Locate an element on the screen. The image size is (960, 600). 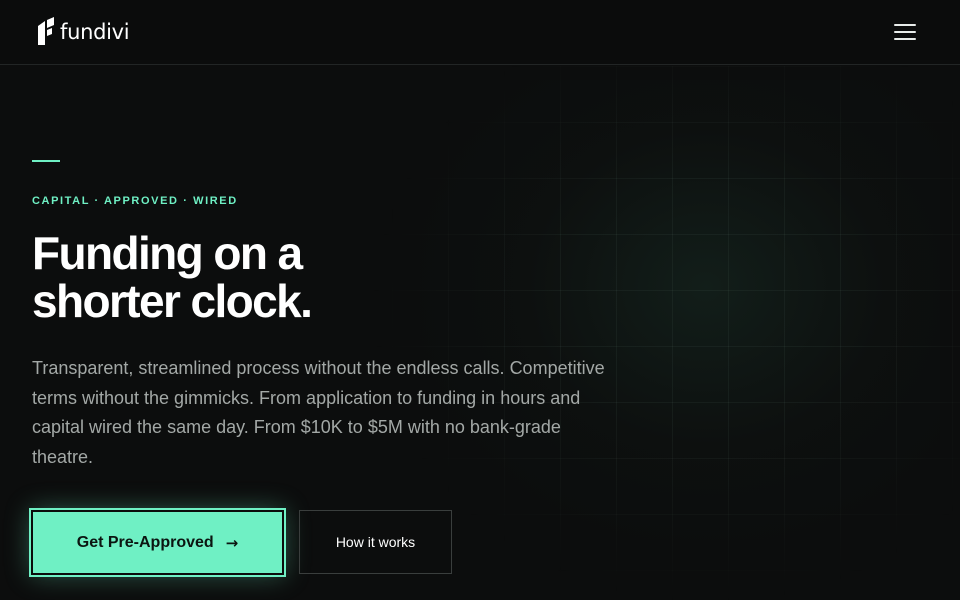
headline-line-1: Funding on a is located at coordinates (167, 253).